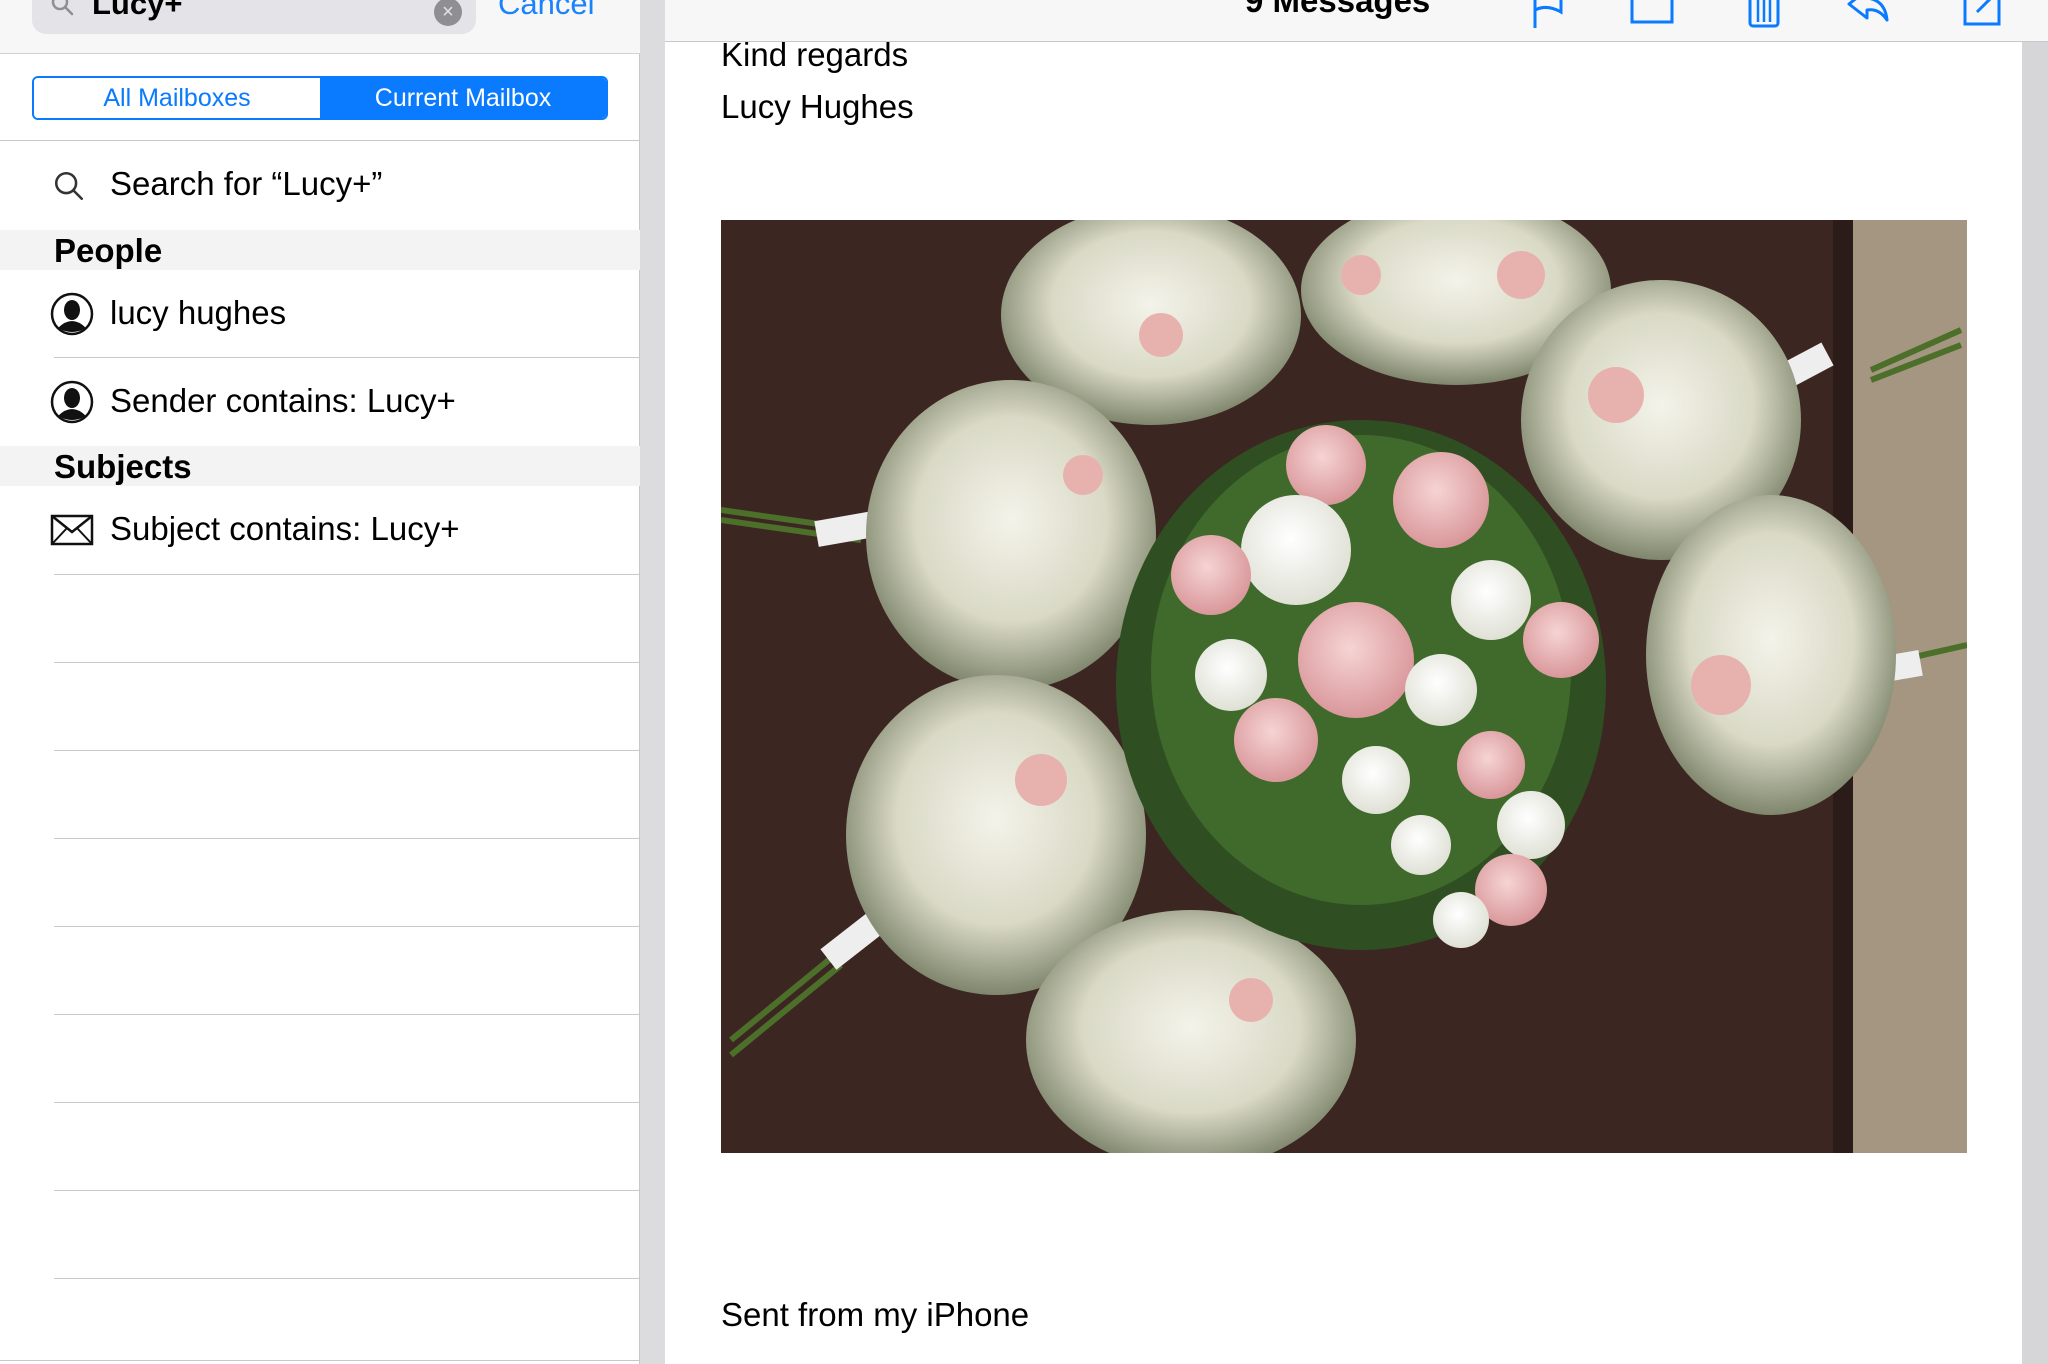 This screenshot has width=2048, height=1364. Describe the element at coordinates (72, 530) in the screenshot. I see `envelope-icon` at that location.